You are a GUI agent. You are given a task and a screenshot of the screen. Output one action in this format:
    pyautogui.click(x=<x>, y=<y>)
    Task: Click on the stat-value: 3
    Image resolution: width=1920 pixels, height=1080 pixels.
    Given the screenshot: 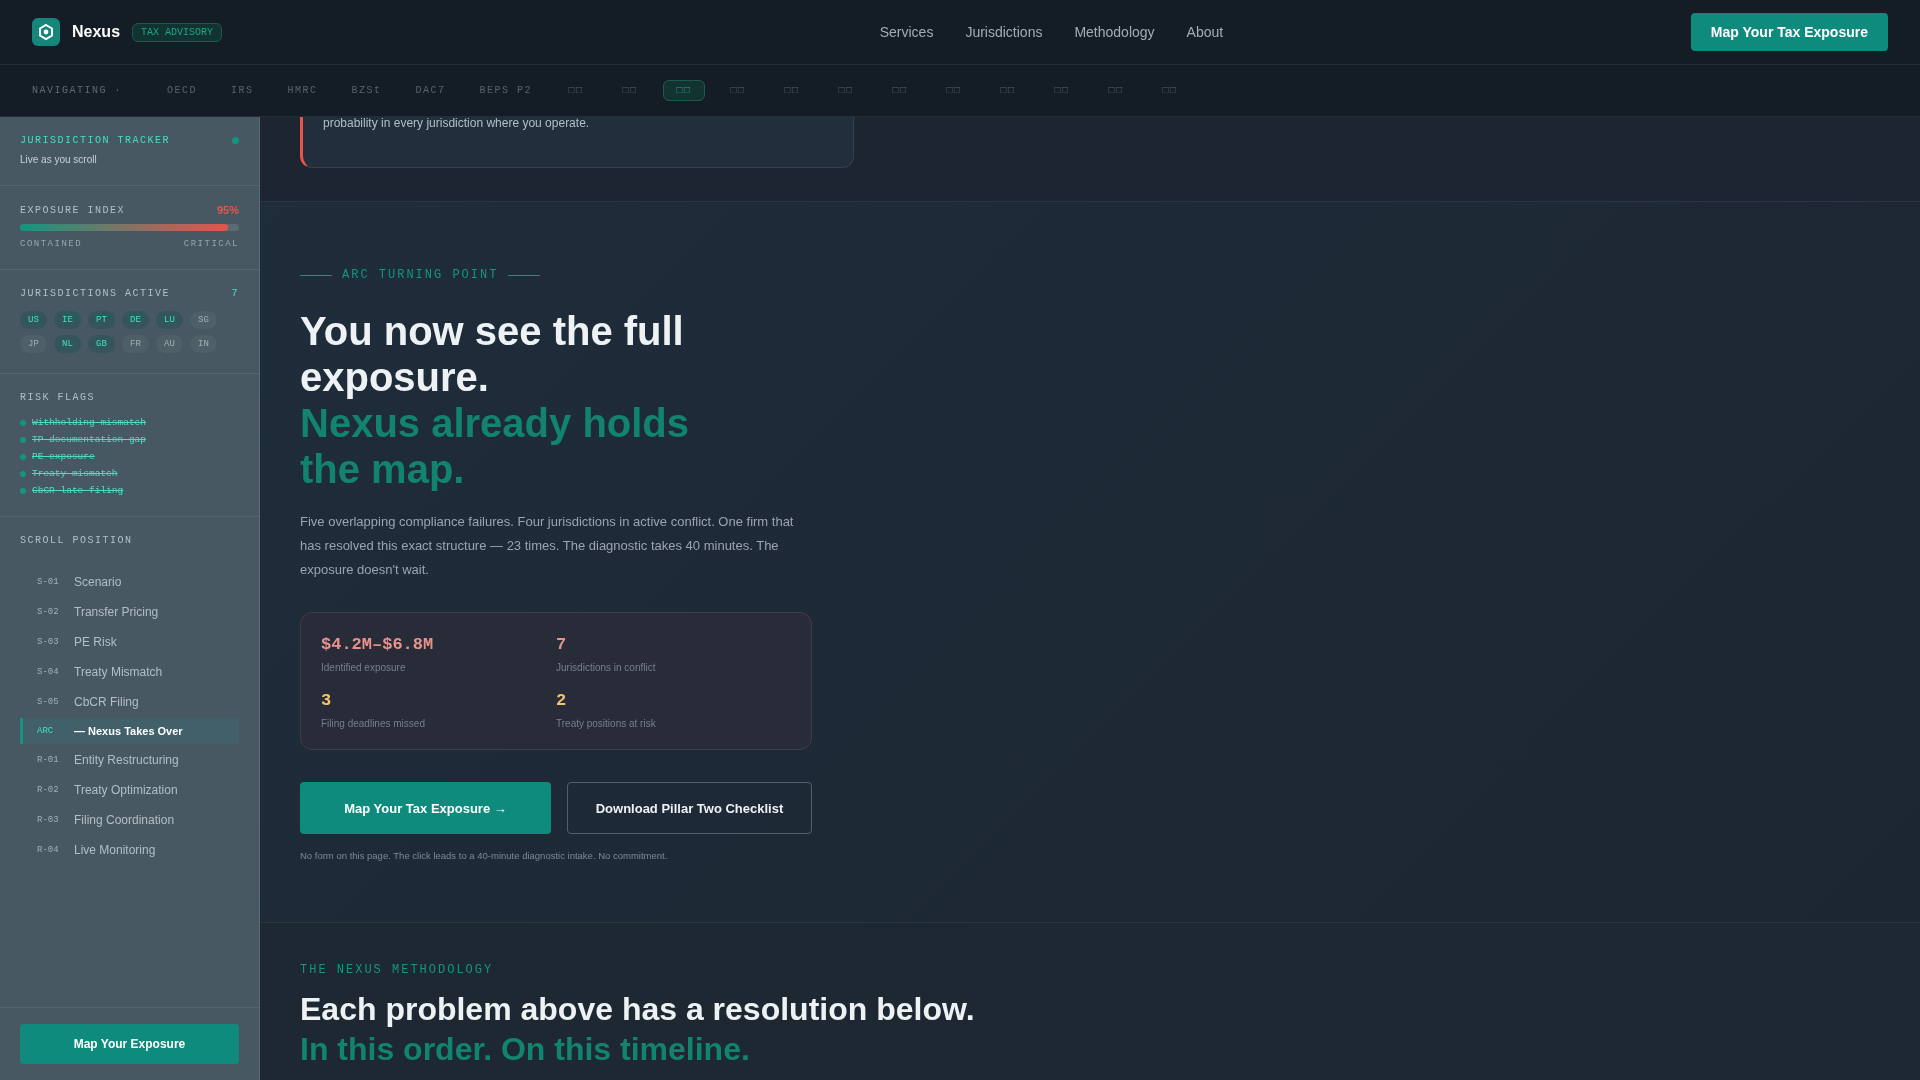 What is the action you would take?
    pyautogui.click(x=327, y=700)
    